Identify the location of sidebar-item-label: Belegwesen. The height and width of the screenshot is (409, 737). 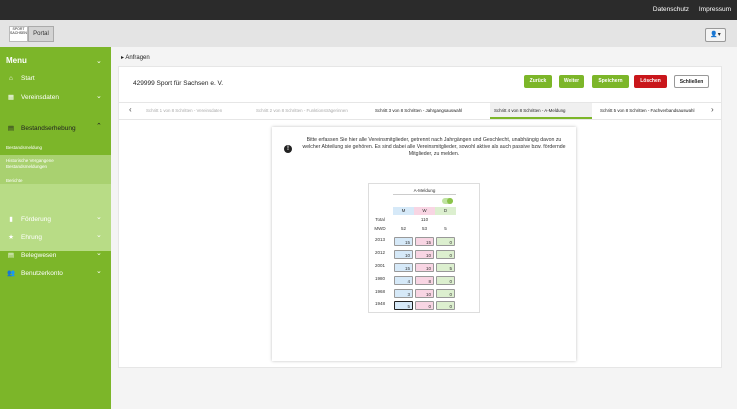
(39, 255).